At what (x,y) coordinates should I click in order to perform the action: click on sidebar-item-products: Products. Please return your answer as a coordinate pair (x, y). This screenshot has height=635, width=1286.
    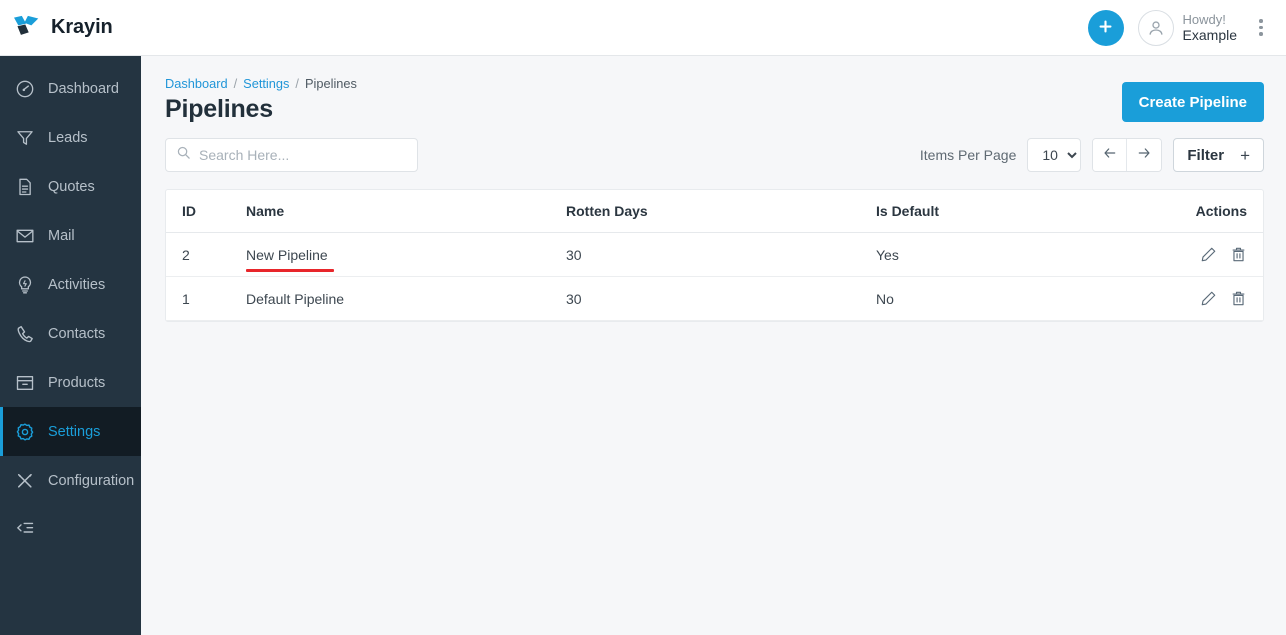
    Looking at the image, I should click on (70, 382).